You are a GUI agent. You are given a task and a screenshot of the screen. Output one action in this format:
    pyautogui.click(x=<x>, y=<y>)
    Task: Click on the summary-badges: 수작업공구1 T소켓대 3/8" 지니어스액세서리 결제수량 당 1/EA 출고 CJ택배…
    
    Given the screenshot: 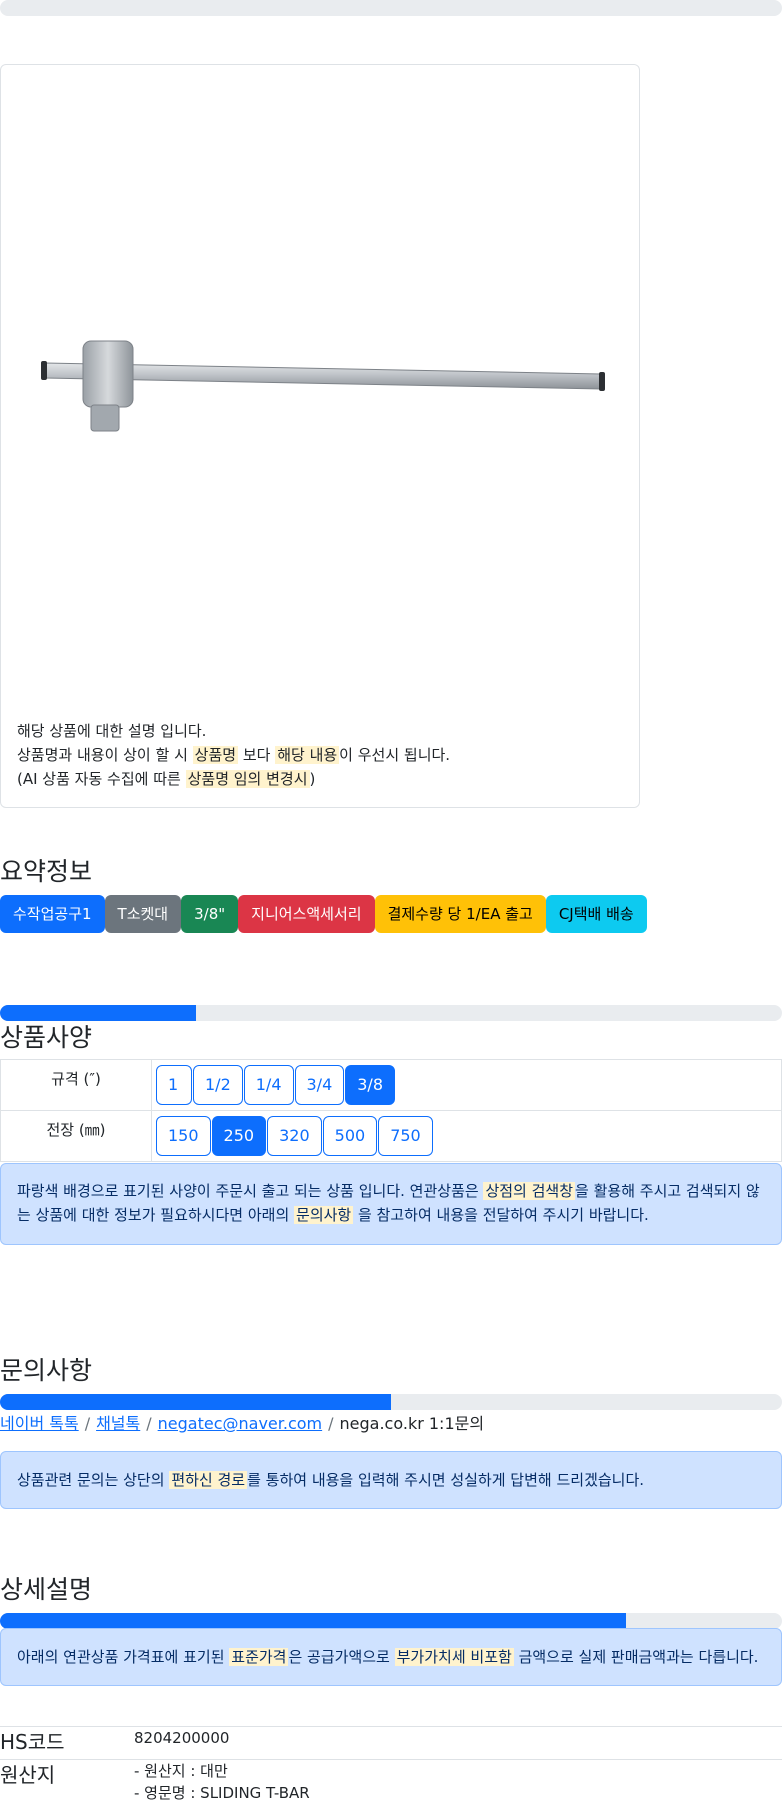 What is the action you would take?
    pyautogui.click(x=323, y=914)
    